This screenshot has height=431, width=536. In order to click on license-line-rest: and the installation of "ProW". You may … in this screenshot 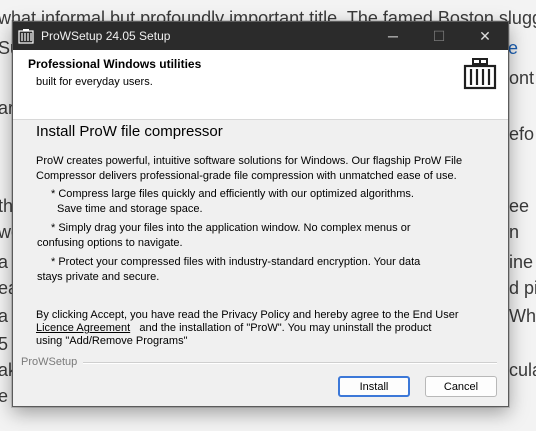, I will do `click(281, 328)`.